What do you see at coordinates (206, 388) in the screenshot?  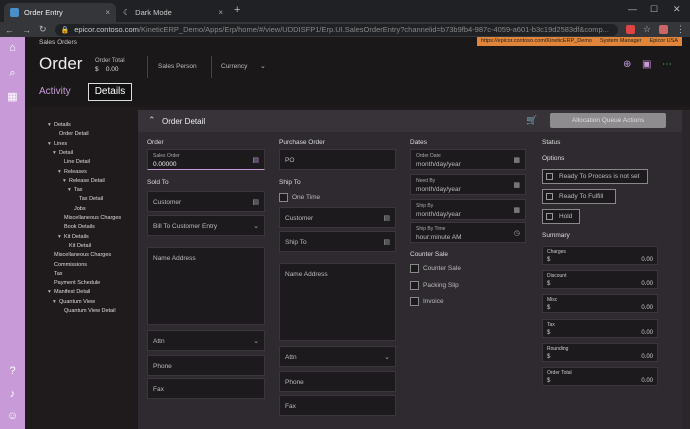 I see `fax-field: Fax` at bounding box center [206, 388].